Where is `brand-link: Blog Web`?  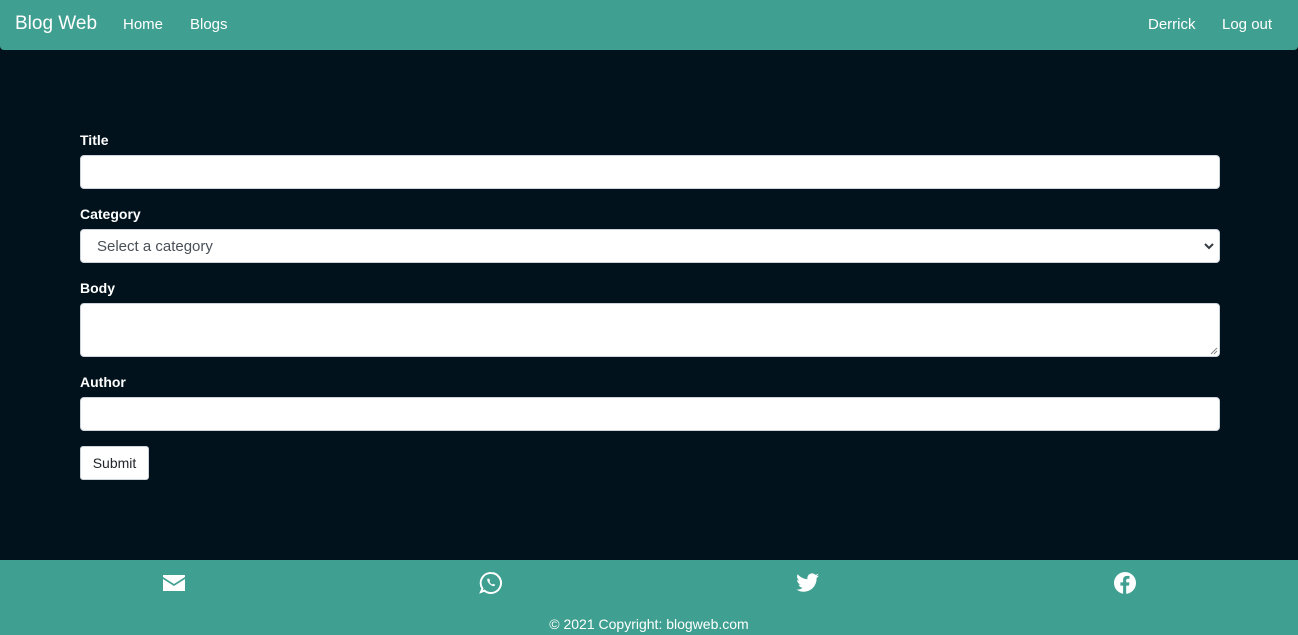
brand-link: Blog Web is located at coordinates (56, 24).